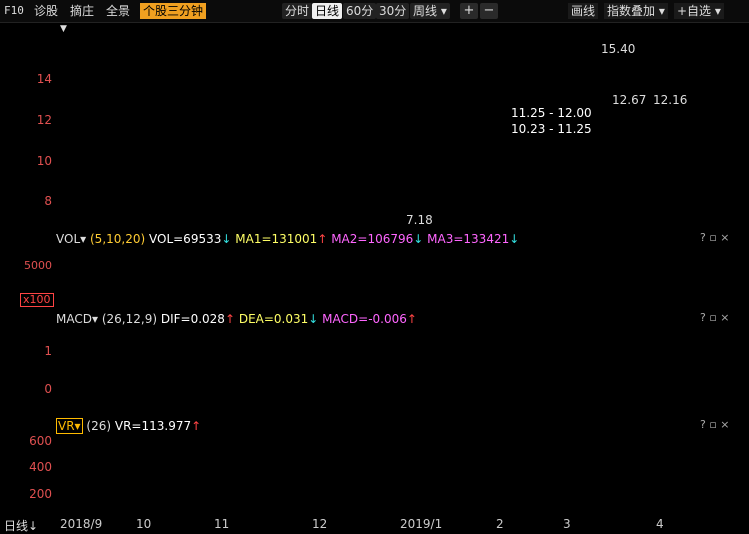  Describe the element at coordinates (388, 281) in the screenshot. I see `volume-ma-line` at that location.